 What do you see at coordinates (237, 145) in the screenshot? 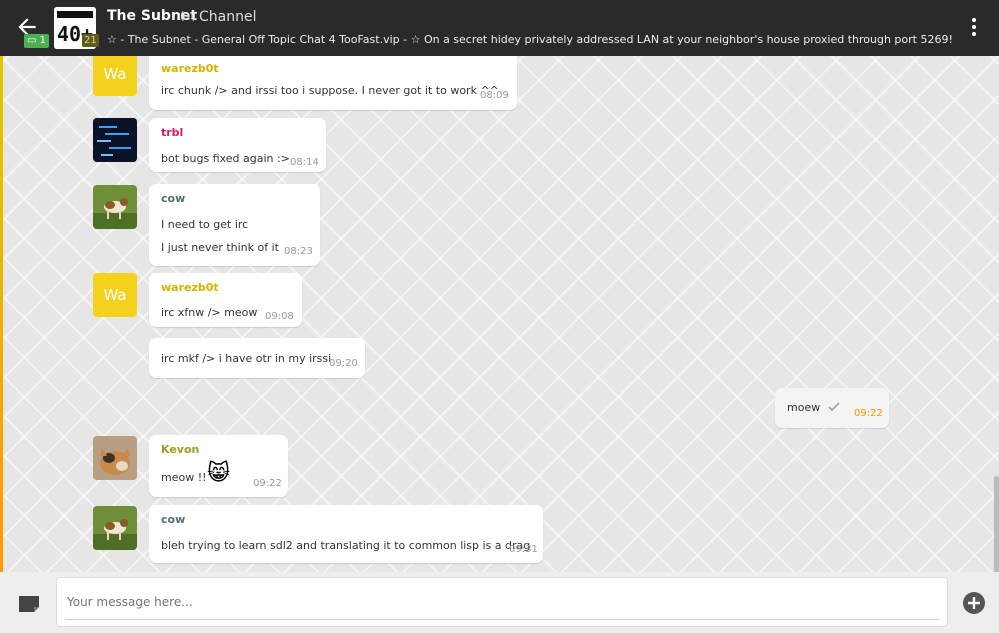
I see `message-bubble: trbl bot bugs fixed again :> 08:14` at bounding box center [237, 145].